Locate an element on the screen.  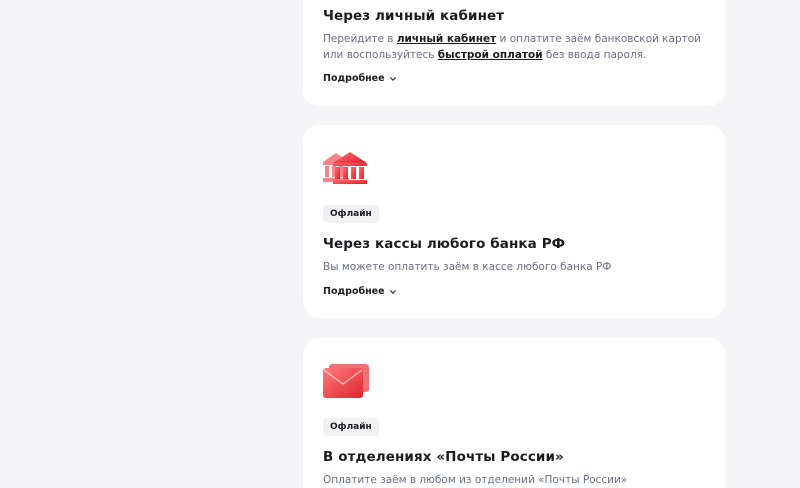
personal-account-link: личный кабинет is located at coordinates (446, 39).